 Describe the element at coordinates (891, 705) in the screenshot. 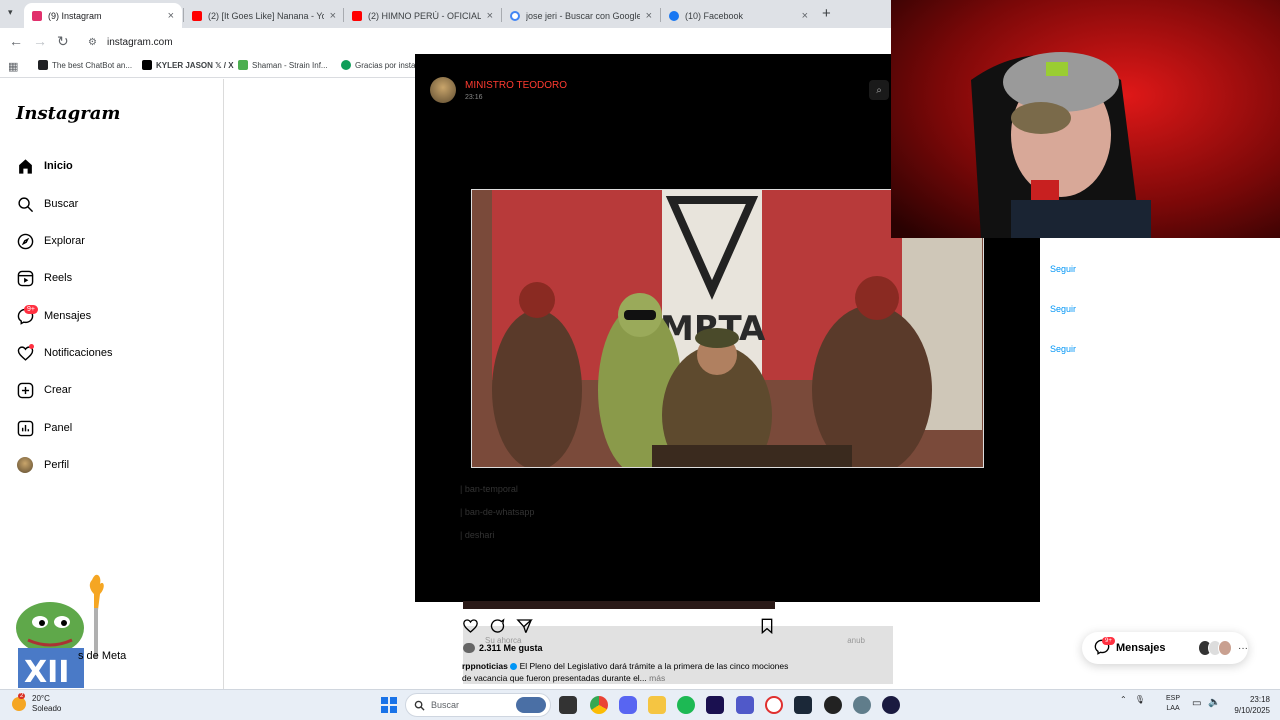

I see `app-icon` at that location.